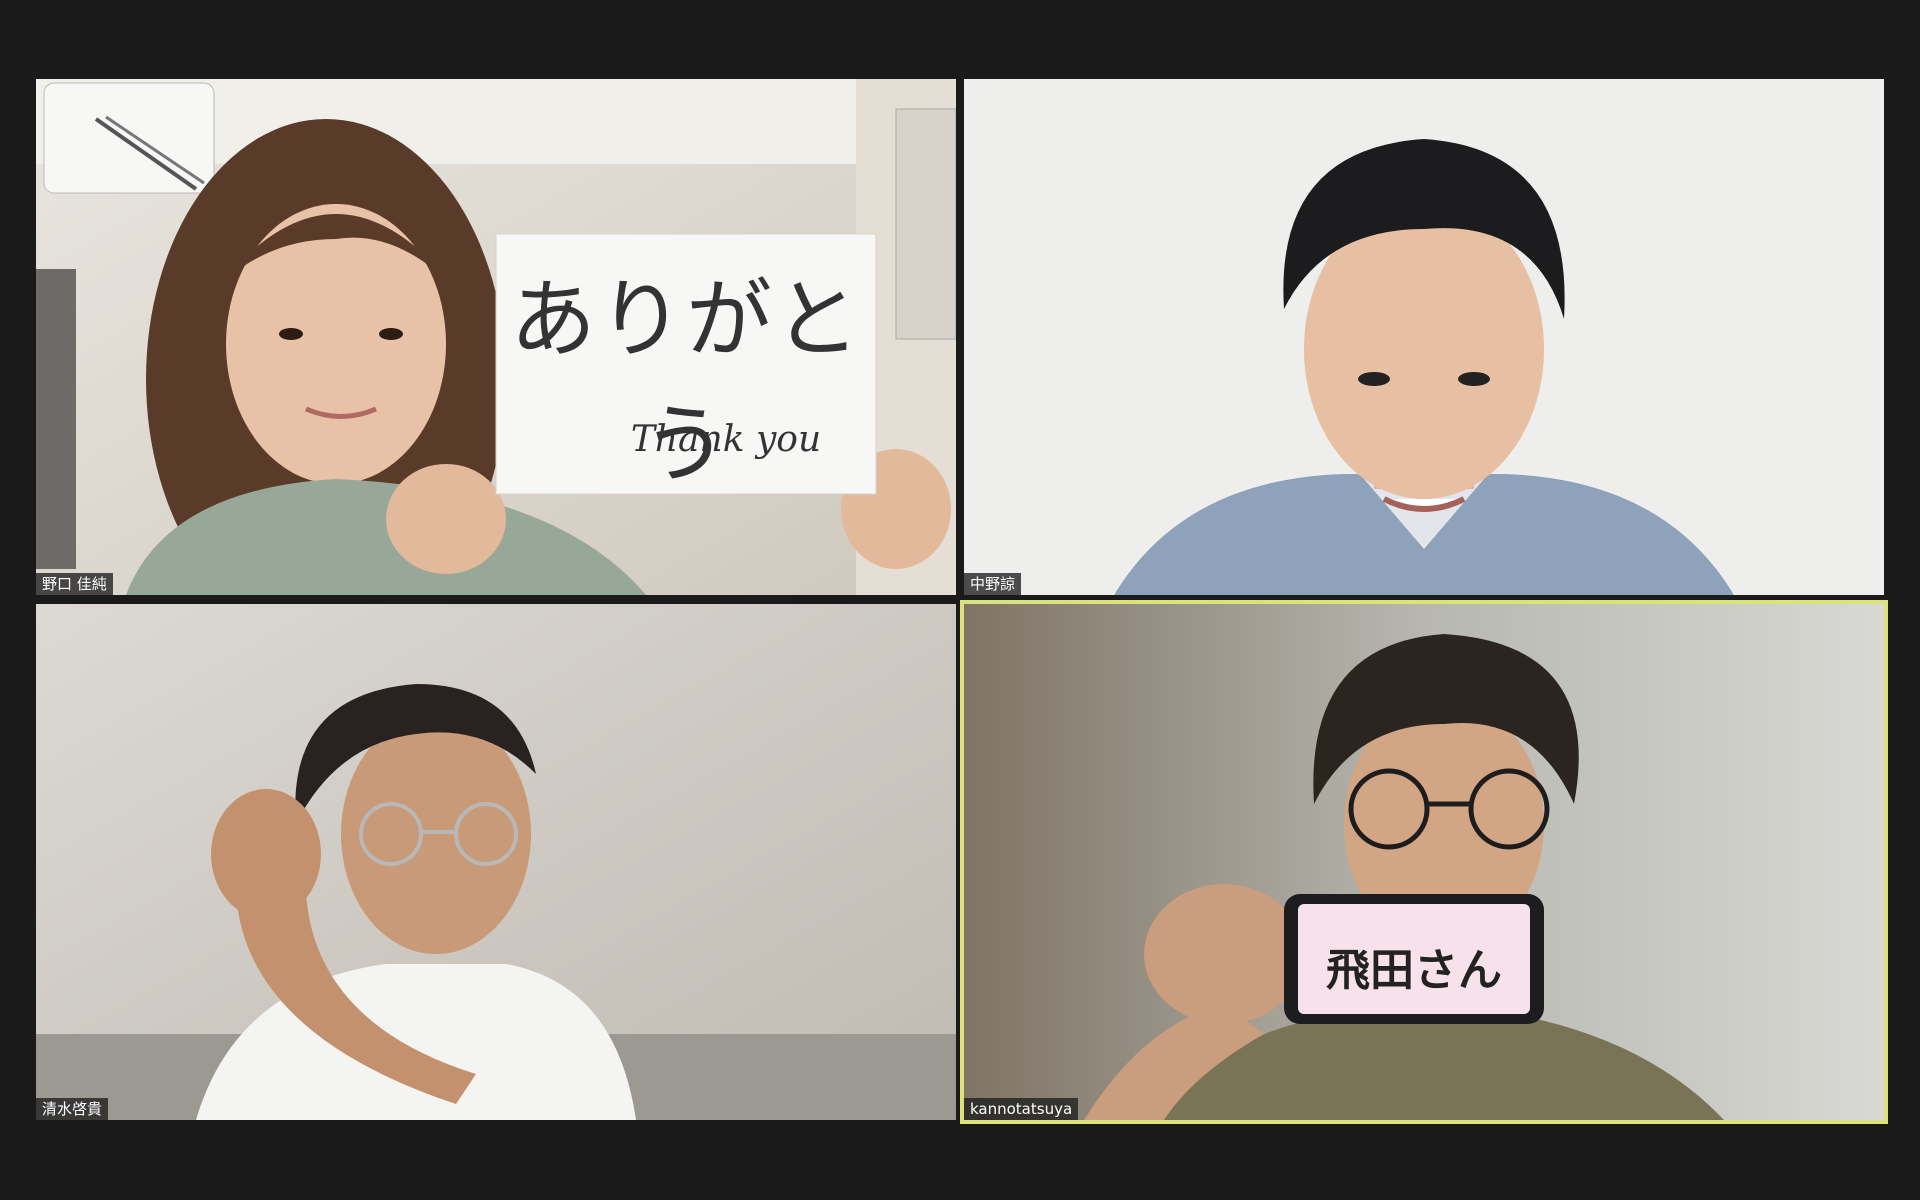 This screenshot has height=1200, width=1920. What do you see at coordinates (1414, 970) in the screenshot?
I see `phone-screen-text: 飛田さん` at bounding box center [1414, 970].